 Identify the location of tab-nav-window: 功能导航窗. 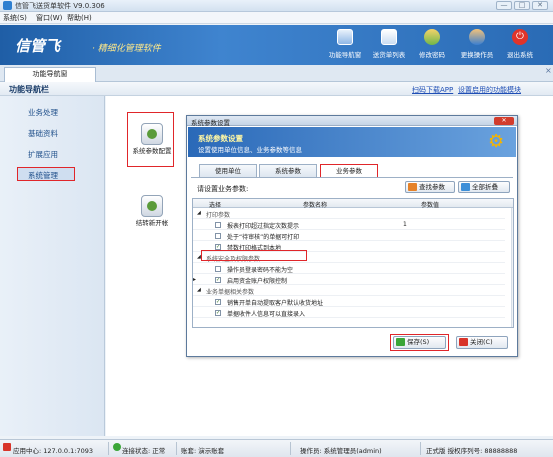
(50, 74).